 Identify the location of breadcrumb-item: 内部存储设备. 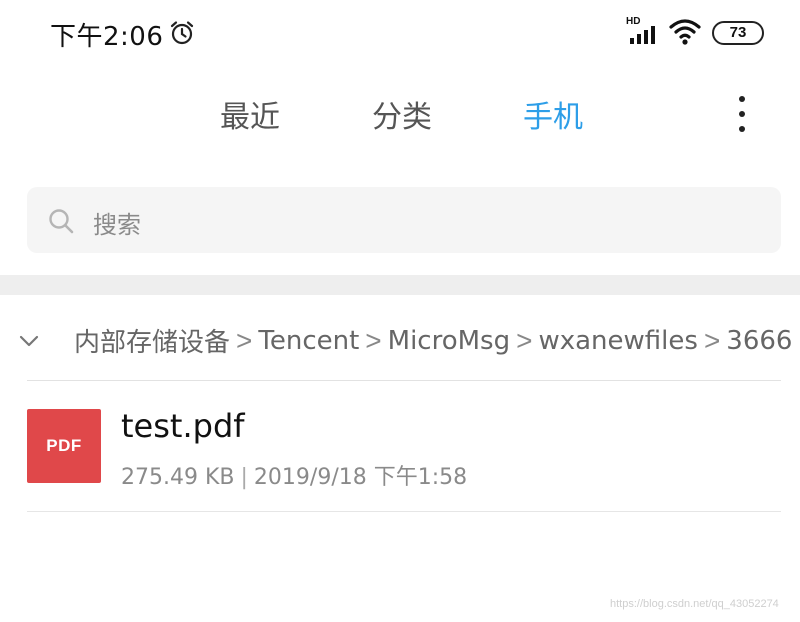
(152, 340).